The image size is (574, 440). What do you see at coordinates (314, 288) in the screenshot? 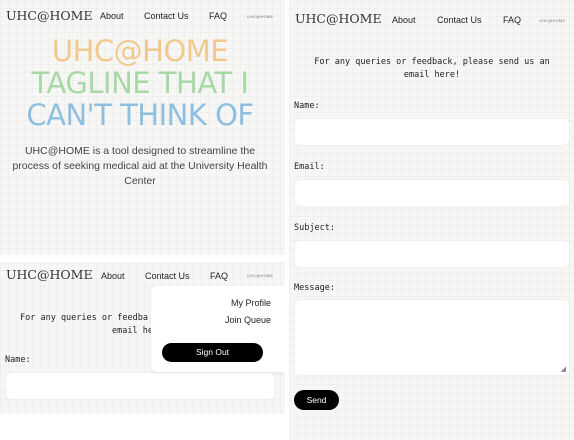
I see `message-label: Message:` at bounding box center [314, 288].